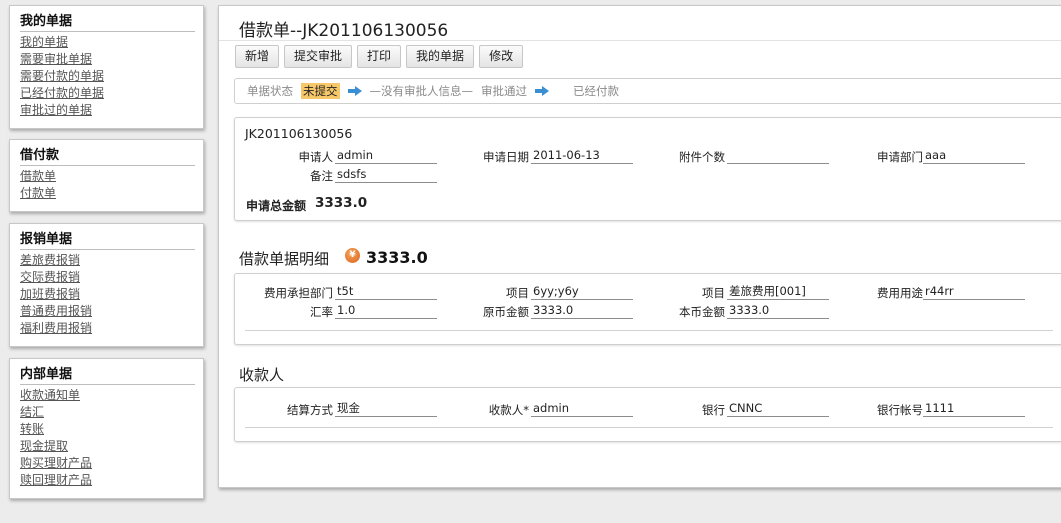 This screenshot has height=523, width=1061. Describe the element at coordinates (649, 427) in the screenshot. I see `payee-divider` at that location.